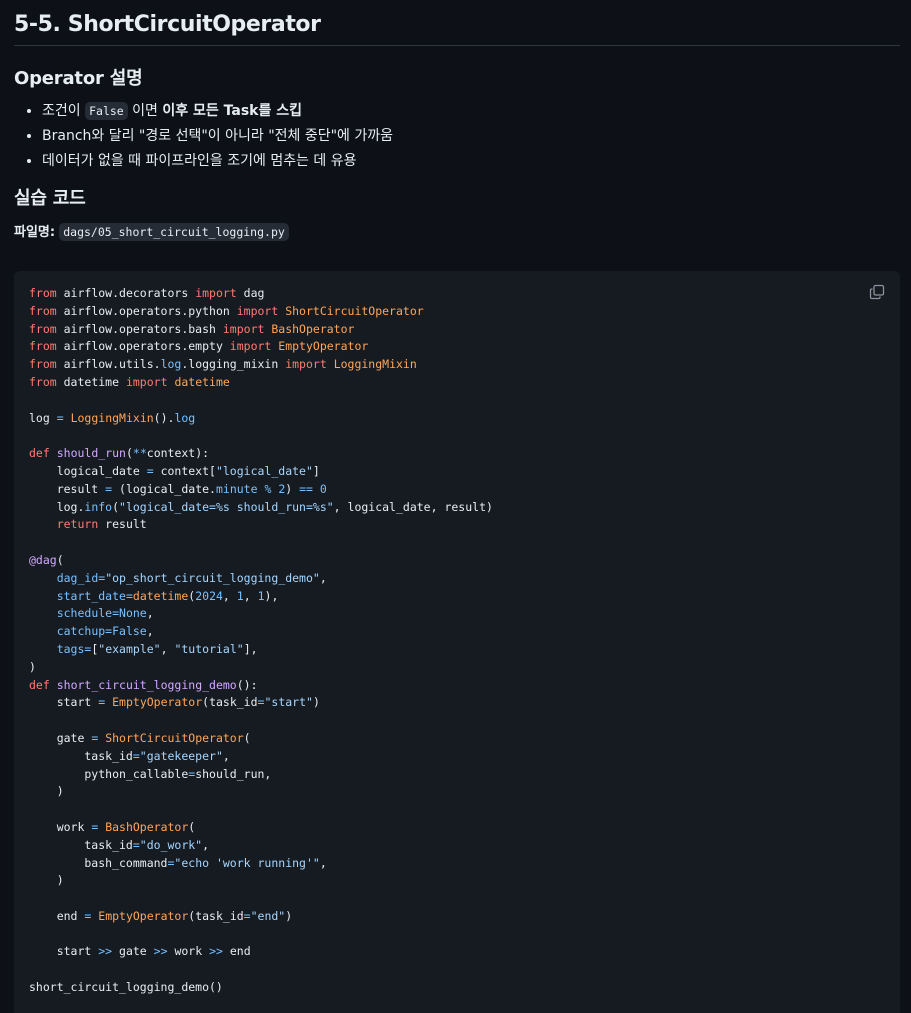 This screenshot has height=1013, width=911. I want to click on filename-code: dags/05_short_circuit_logging.py, so click(174, 232).